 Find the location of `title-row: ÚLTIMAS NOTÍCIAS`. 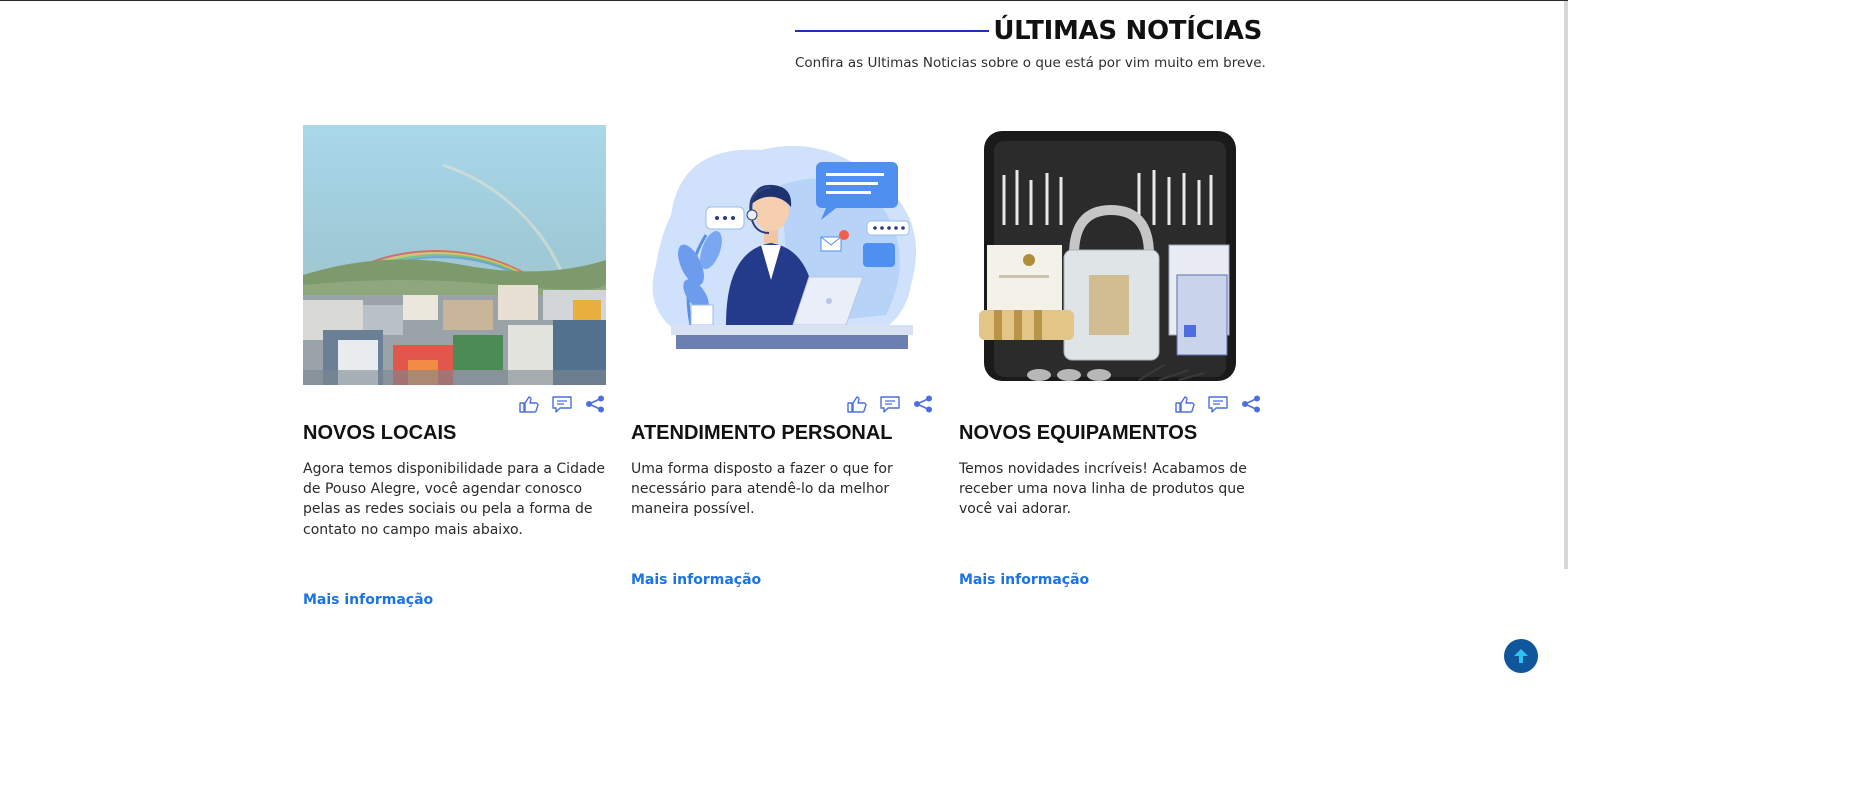

title-row: ÚLTIMAS NOTÍCIAS is located at coordinates (1028, 31).